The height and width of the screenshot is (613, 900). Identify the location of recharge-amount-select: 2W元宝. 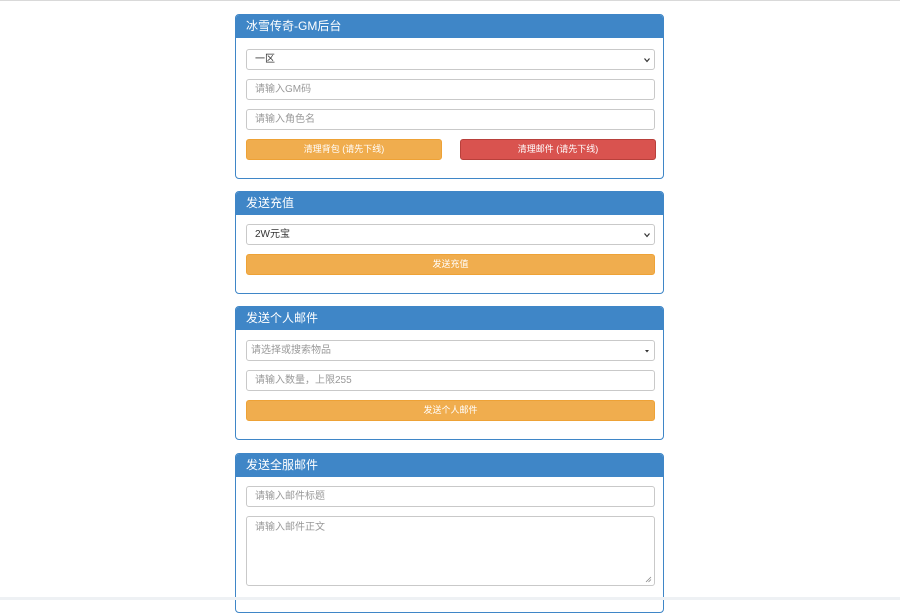
(450, 234).